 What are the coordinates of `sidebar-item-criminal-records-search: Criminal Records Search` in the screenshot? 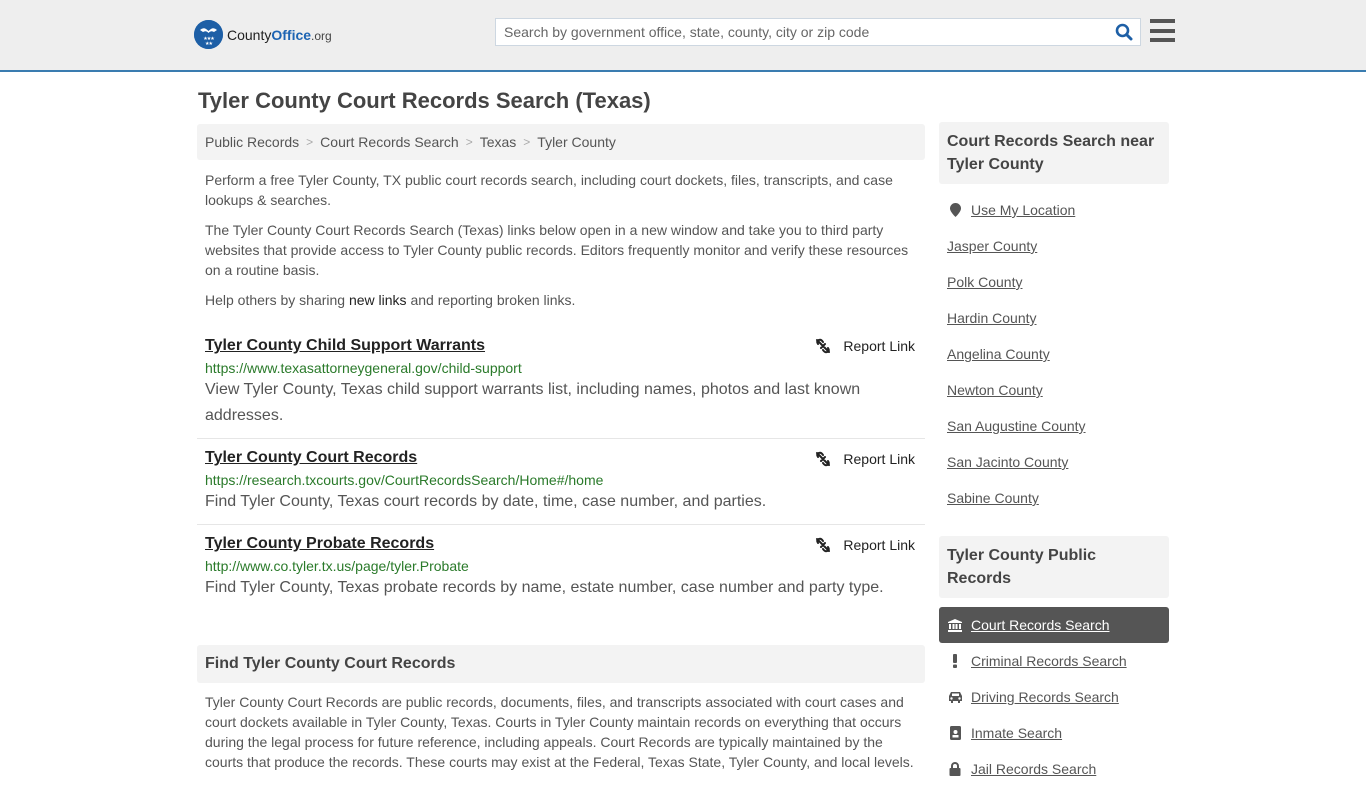 It's located at (1054, 661).